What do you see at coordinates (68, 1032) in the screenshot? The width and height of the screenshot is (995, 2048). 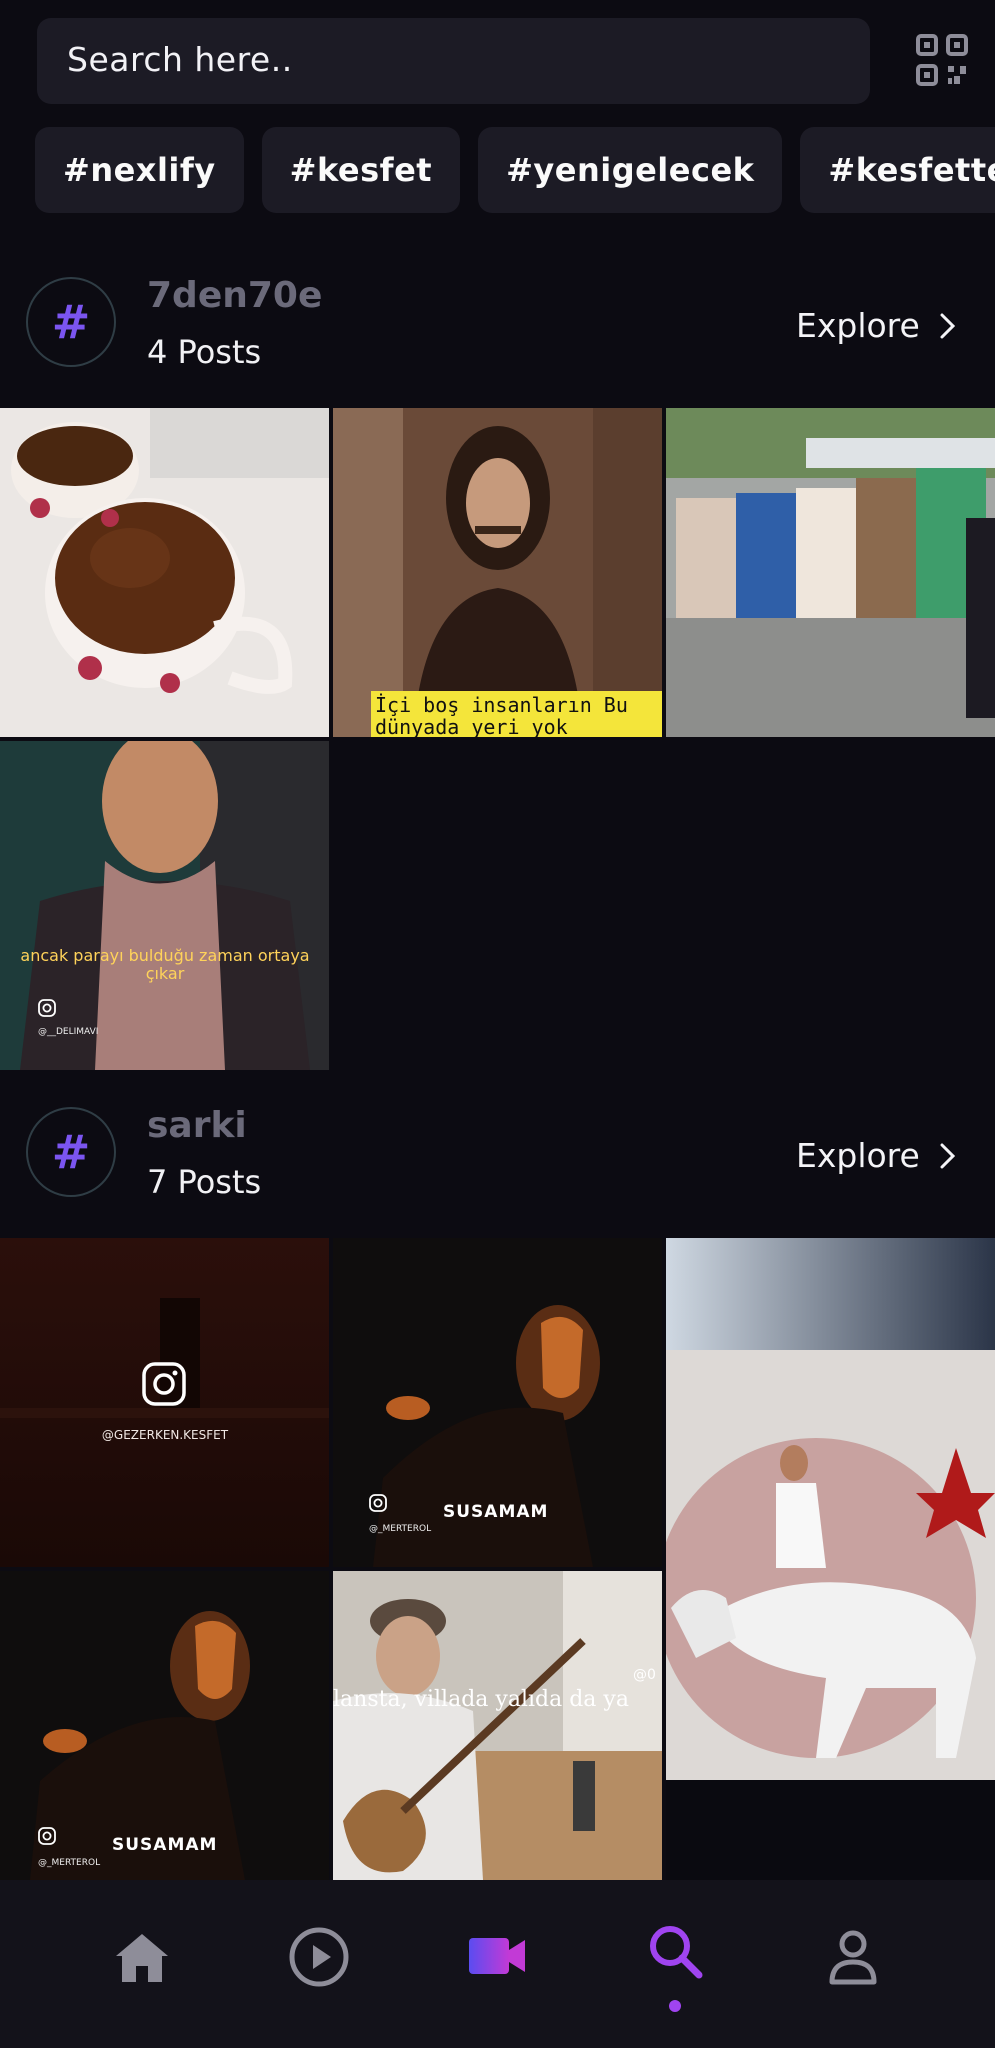 I see `post-handle: @__DELIMAVI` at bounding box center [68, 1032].